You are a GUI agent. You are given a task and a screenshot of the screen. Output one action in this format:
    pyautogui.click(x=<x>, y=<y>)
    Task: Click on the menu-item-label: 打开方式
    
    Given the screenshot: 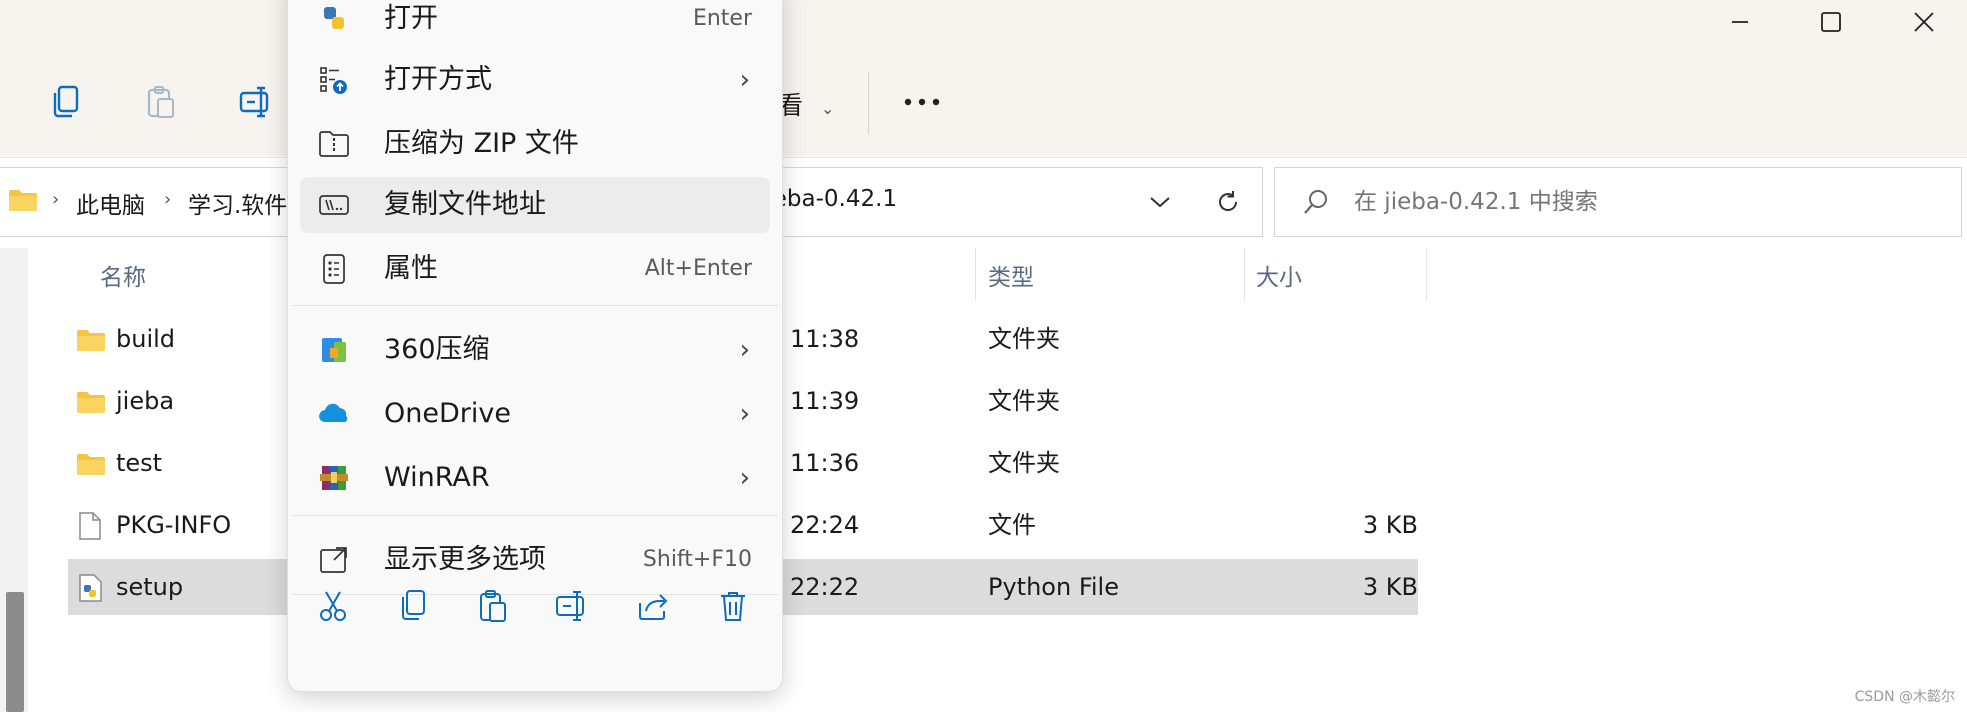 What is the action you would take?
    pyautogui.click(x=438, y=79)
    